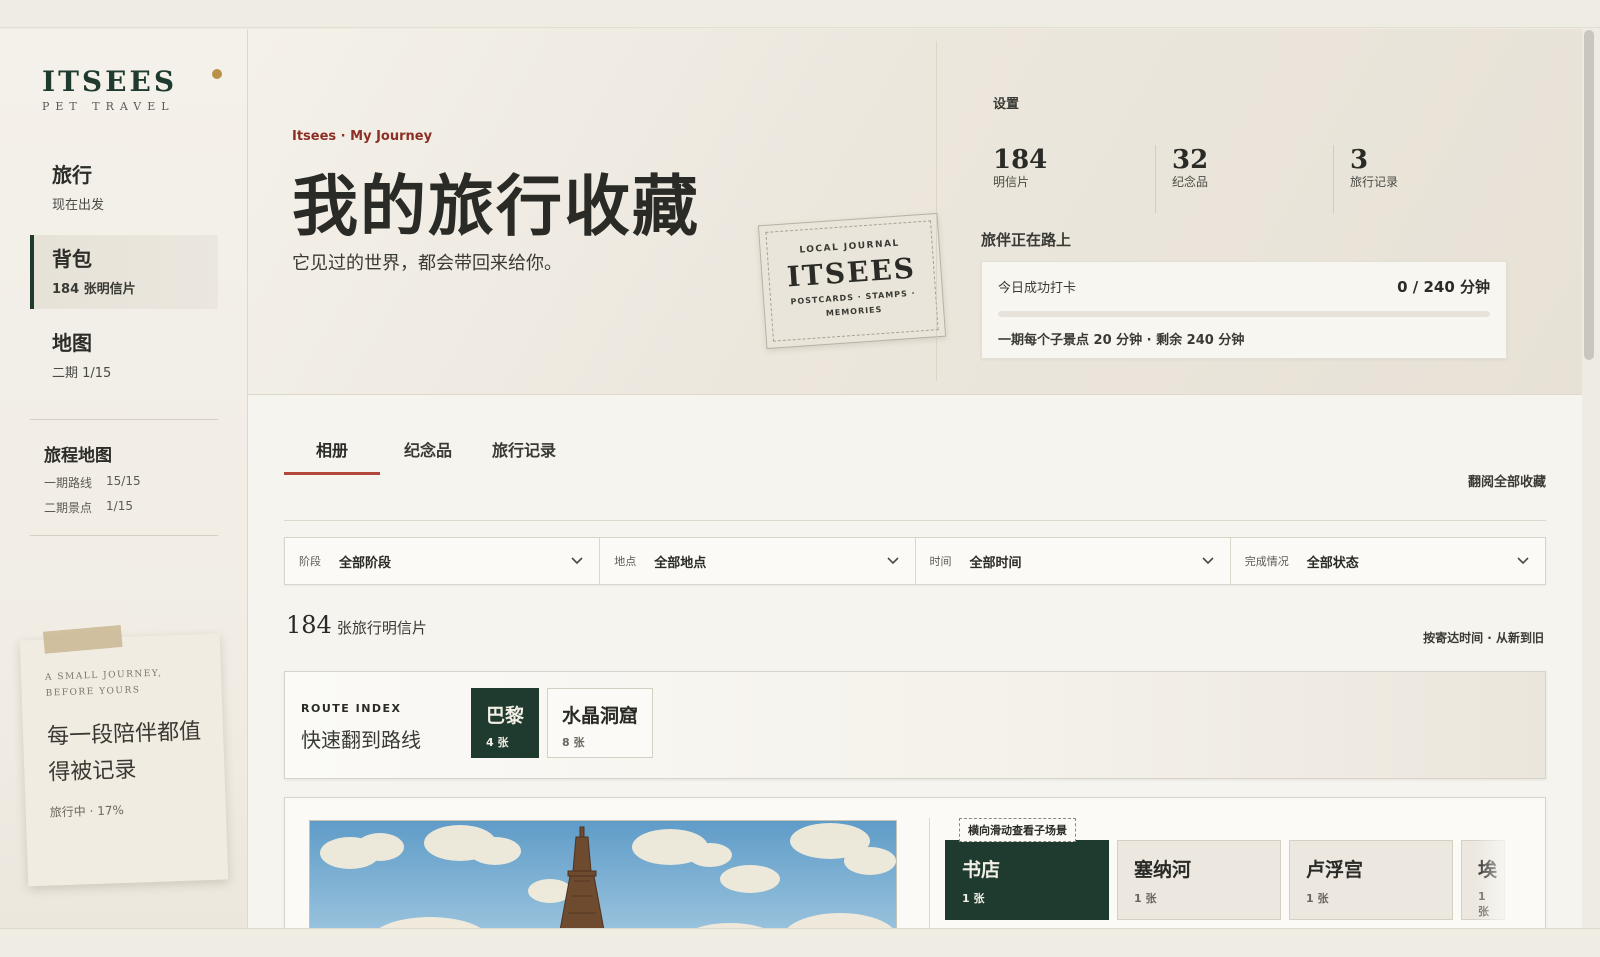  Describe the element at coordinates (1199, 880) in the screenshot. I see `sub-scene-chip-seine: 塞纳河 1 张` at that location.